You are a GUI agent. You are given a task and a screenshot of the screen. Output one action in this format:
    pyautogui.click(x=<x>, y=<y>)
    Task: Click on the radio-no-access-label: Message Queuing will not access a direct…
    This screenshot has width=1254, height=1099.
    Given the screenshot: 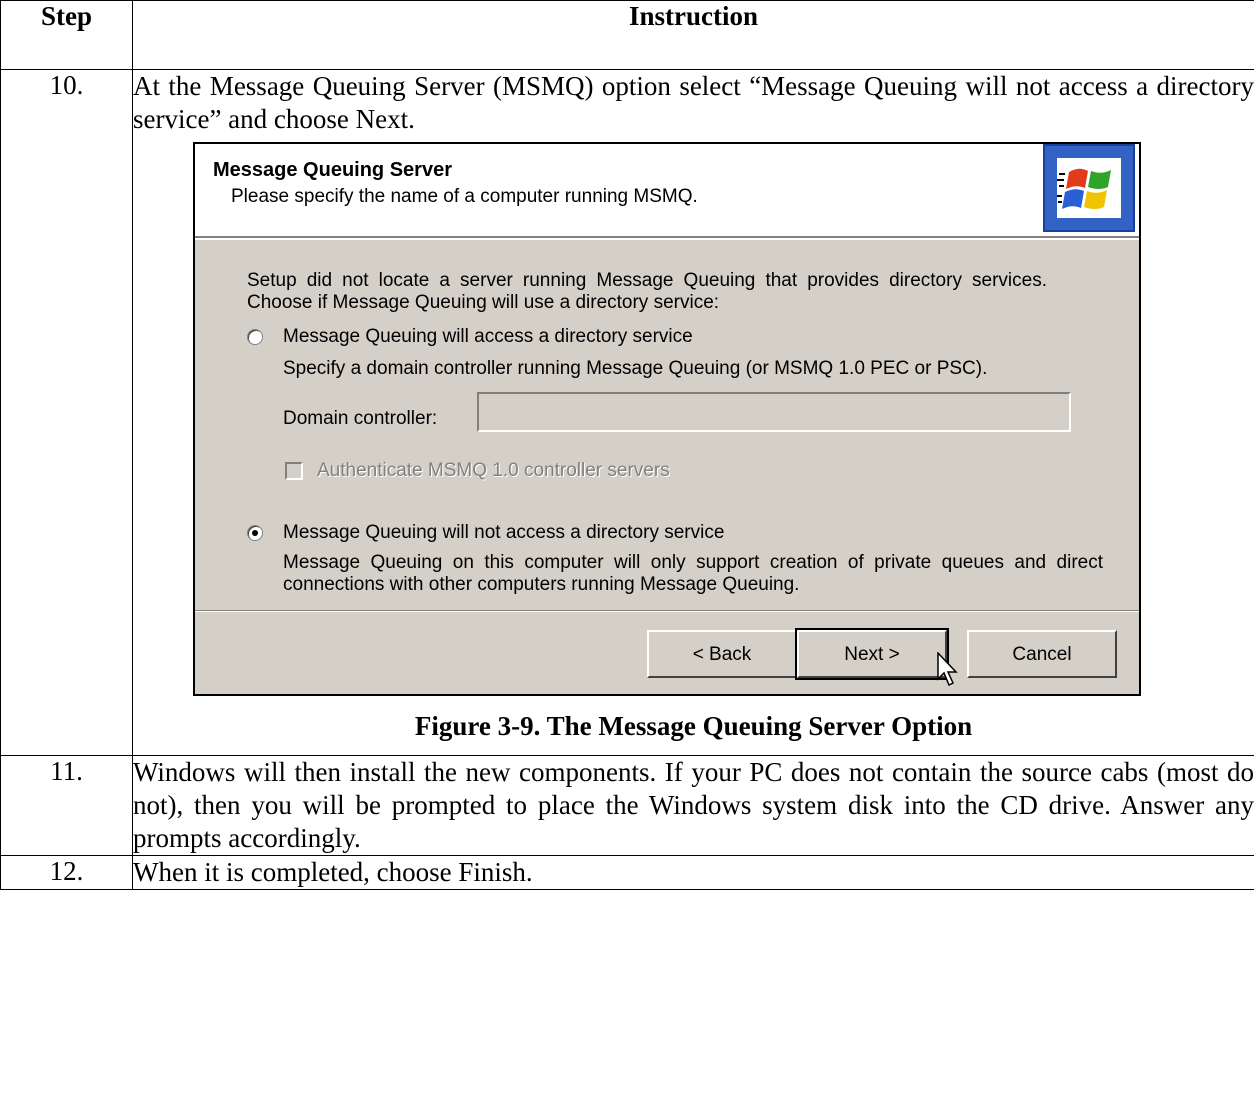 What is the action you would take?
    pyautogui.click(x=504, y=532)
    